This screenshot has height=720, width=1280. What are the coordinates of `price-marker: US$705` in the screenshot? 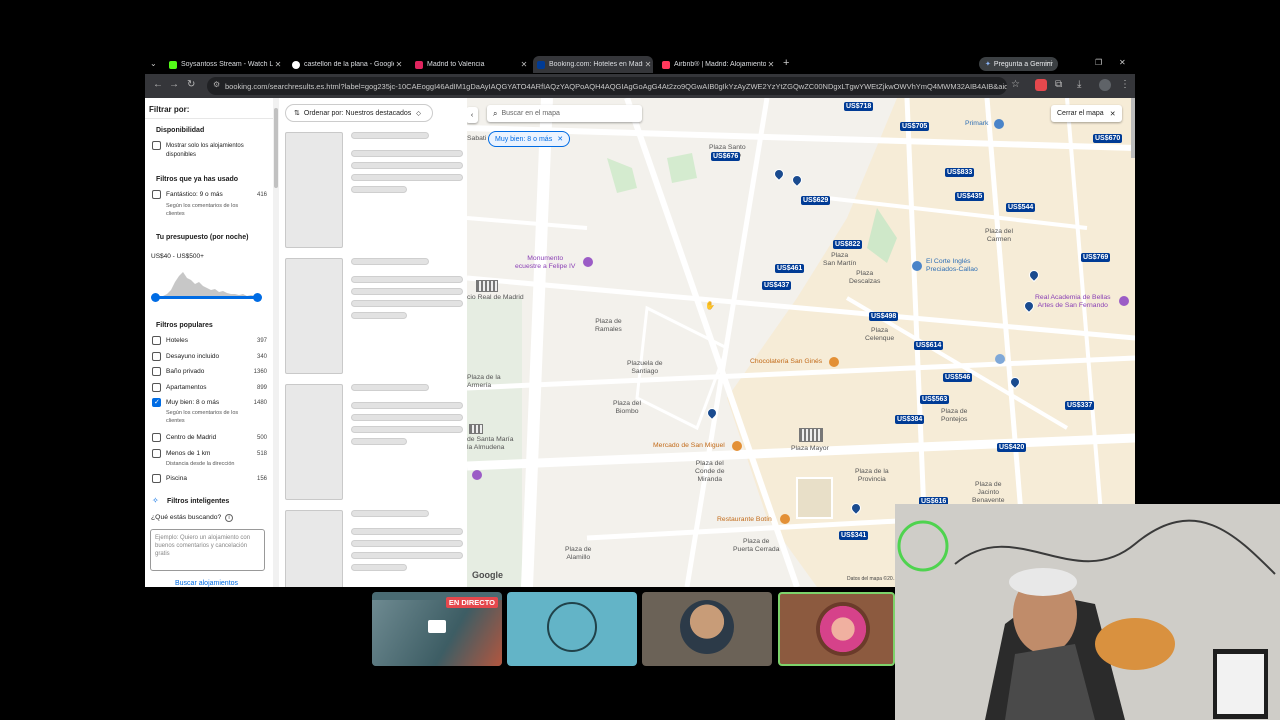 It's located at (915, 126).